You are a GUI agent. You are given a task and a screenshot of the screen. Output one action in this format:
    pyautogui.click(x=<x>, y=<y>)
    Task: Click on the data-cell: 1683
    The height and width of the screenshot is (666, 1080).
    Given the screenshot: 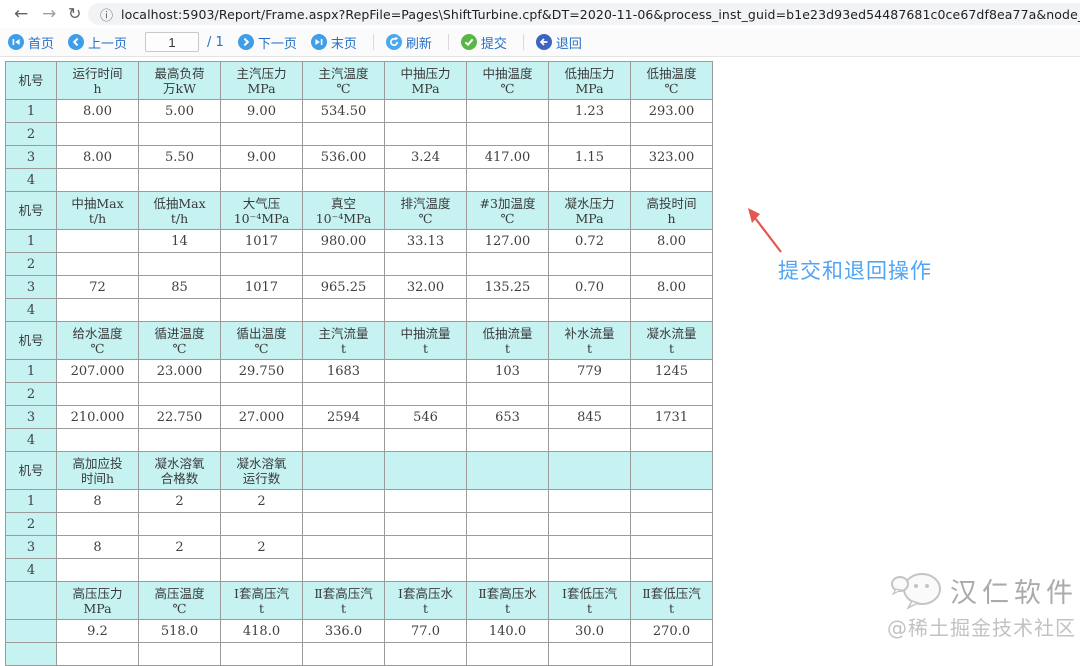 What is the action you would take?
    pyautogui.click(x=343, y=371)
    